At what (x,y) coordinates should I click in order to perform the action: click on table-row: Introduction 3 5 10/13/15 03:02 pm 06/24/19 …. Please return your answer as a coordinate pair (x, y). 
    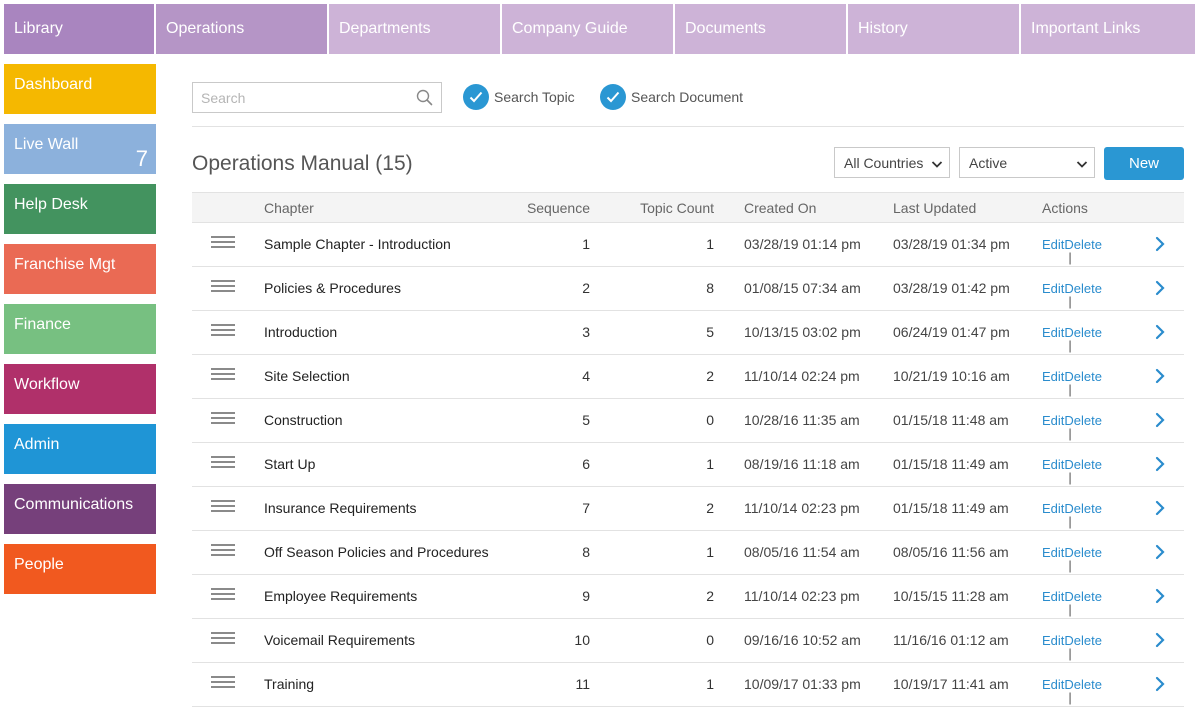
    Looking at the image, I should click on (688, 333).